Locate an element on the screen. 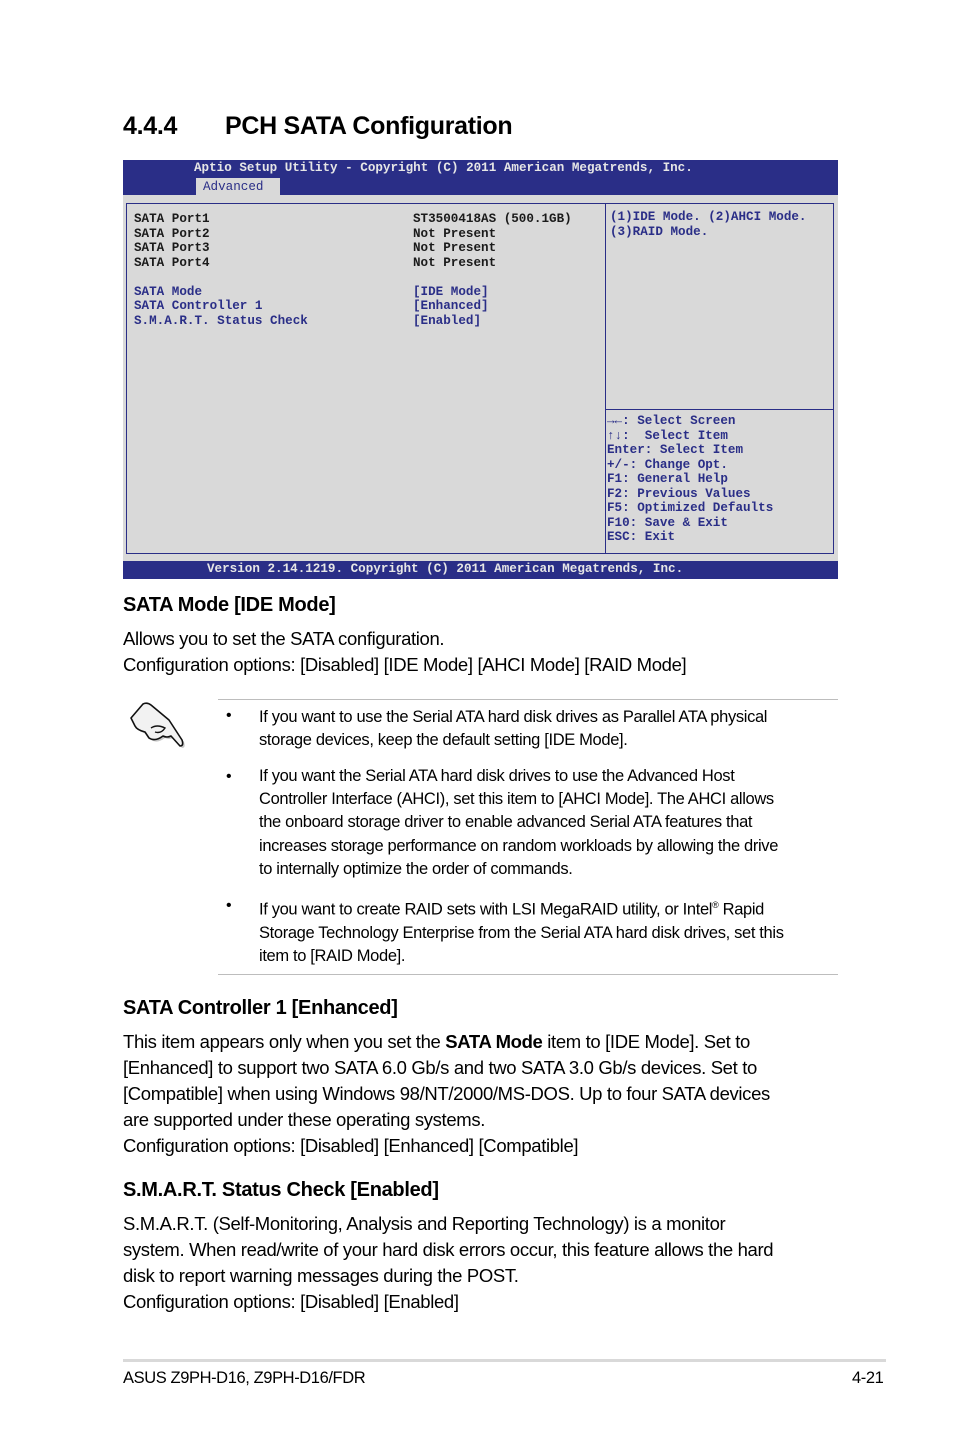 Image resolution: width=954 pixels, height=1438 pixels. section-number: 4.4.4 is located at coordinates (150, 126).